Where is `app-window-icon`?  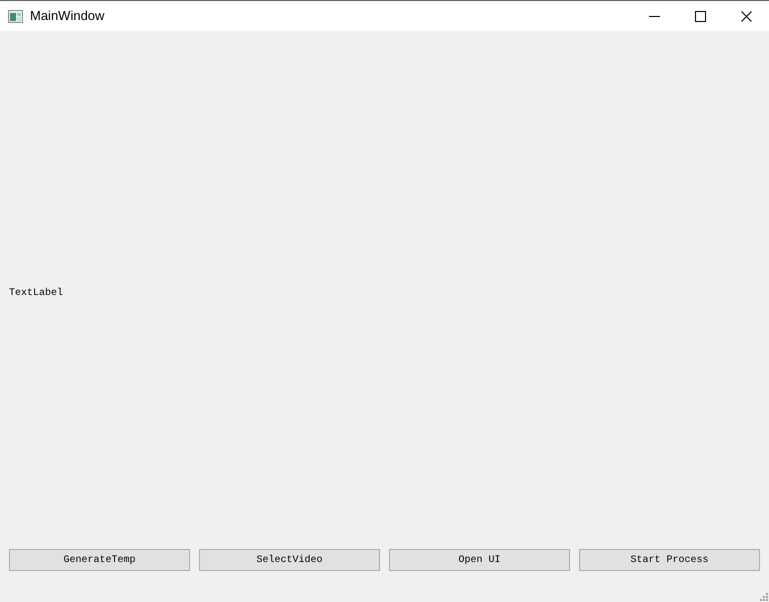 app-window-icon is located at coordinates (15, 16).